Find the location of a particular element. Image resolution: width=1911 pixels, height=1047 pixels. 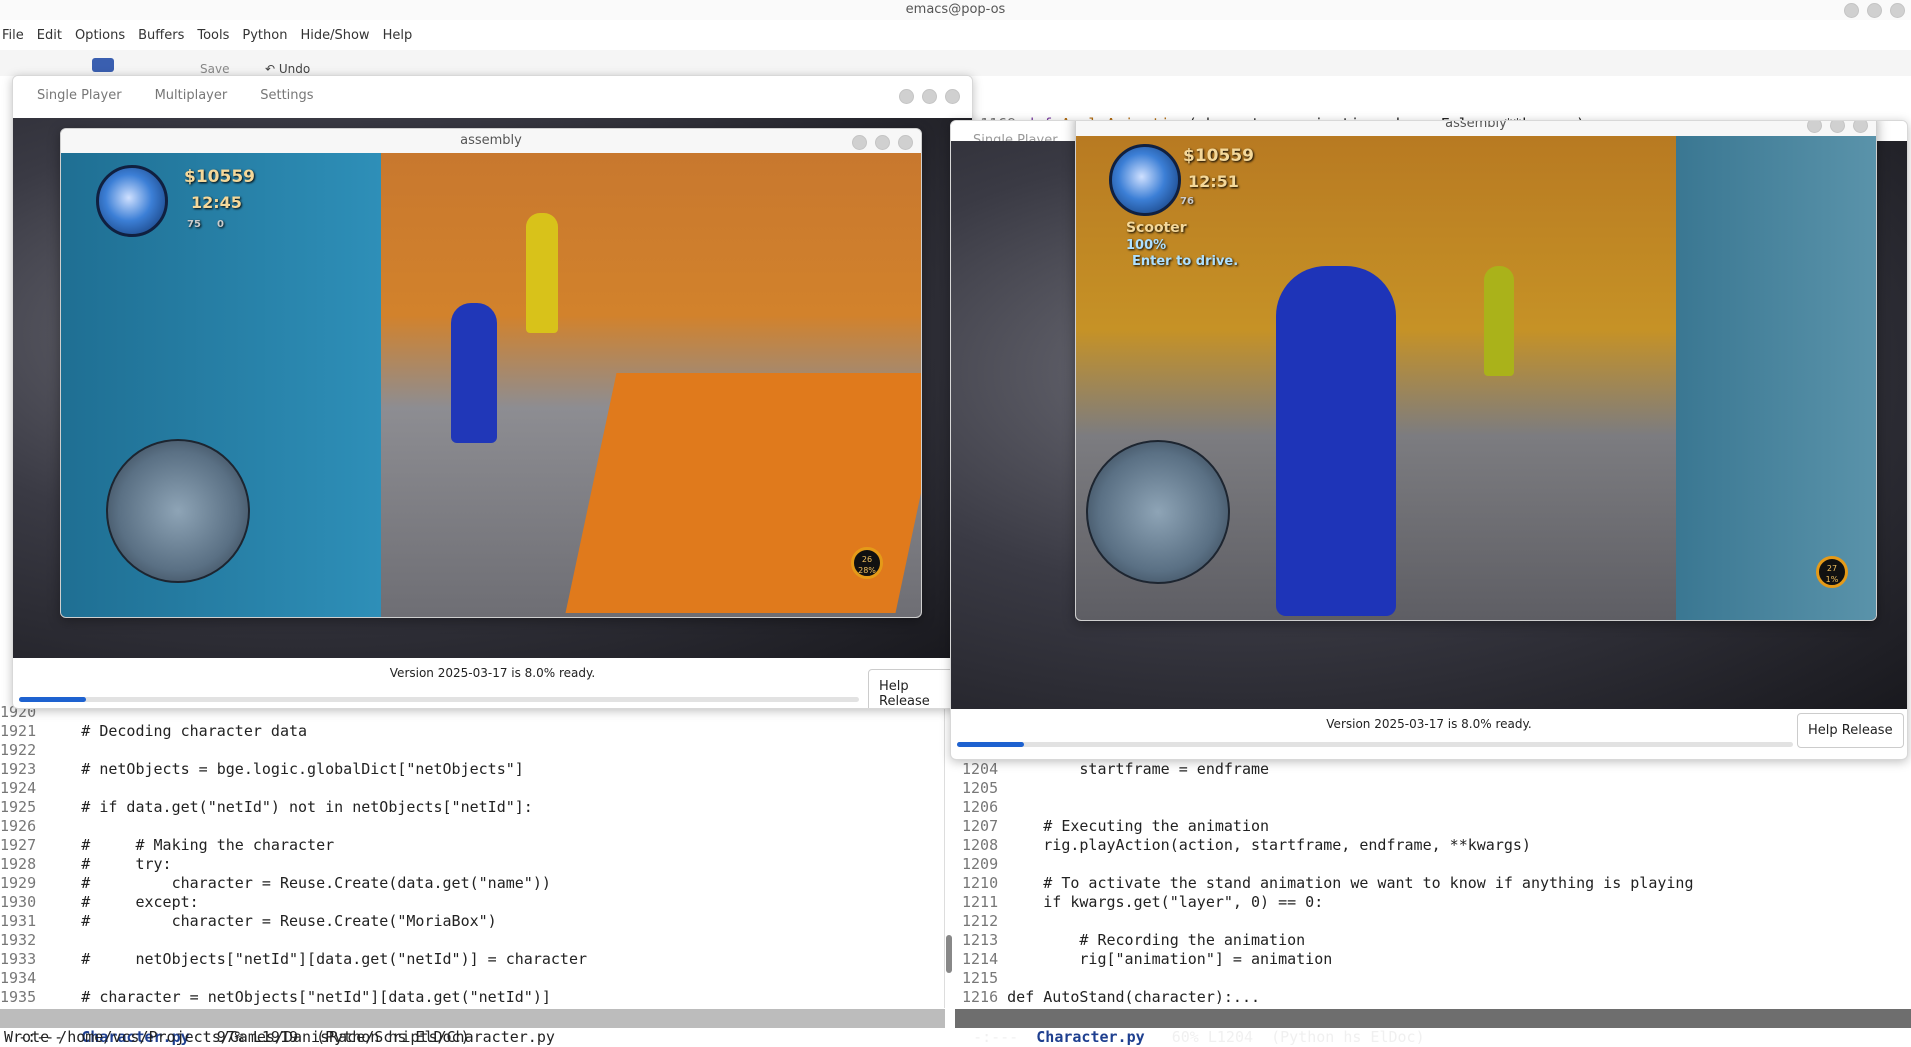

code-line: 1928 # try: is located at coordinates (293, 864).